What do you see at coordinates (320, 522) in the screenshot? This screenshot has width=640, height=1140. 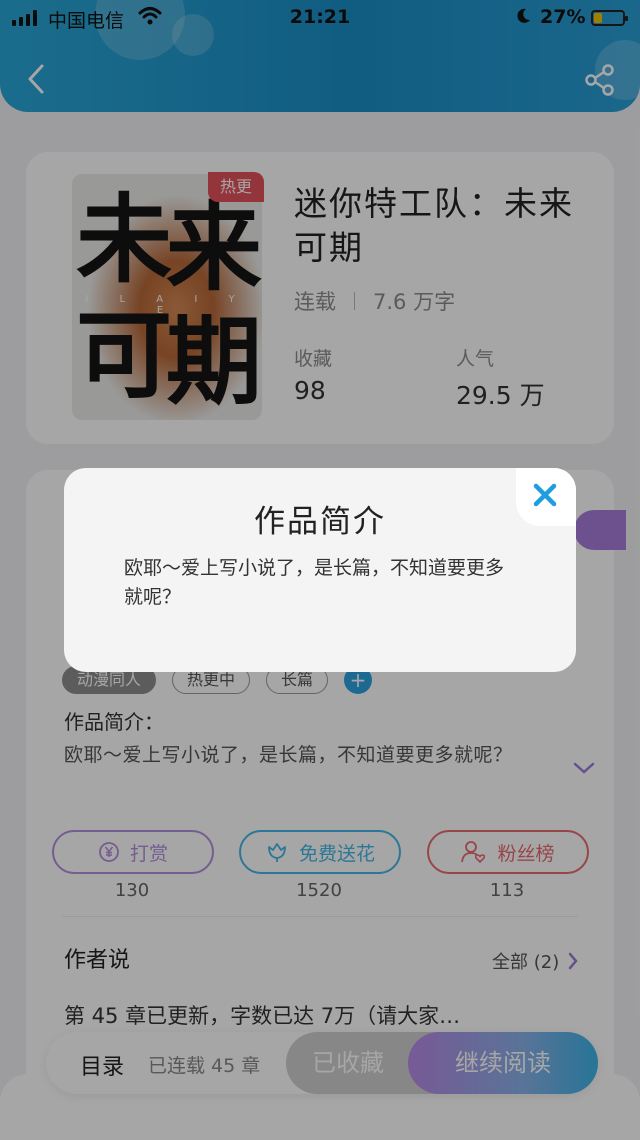 I see `modal-title: 作品简介` at bounding box center [320, 522].